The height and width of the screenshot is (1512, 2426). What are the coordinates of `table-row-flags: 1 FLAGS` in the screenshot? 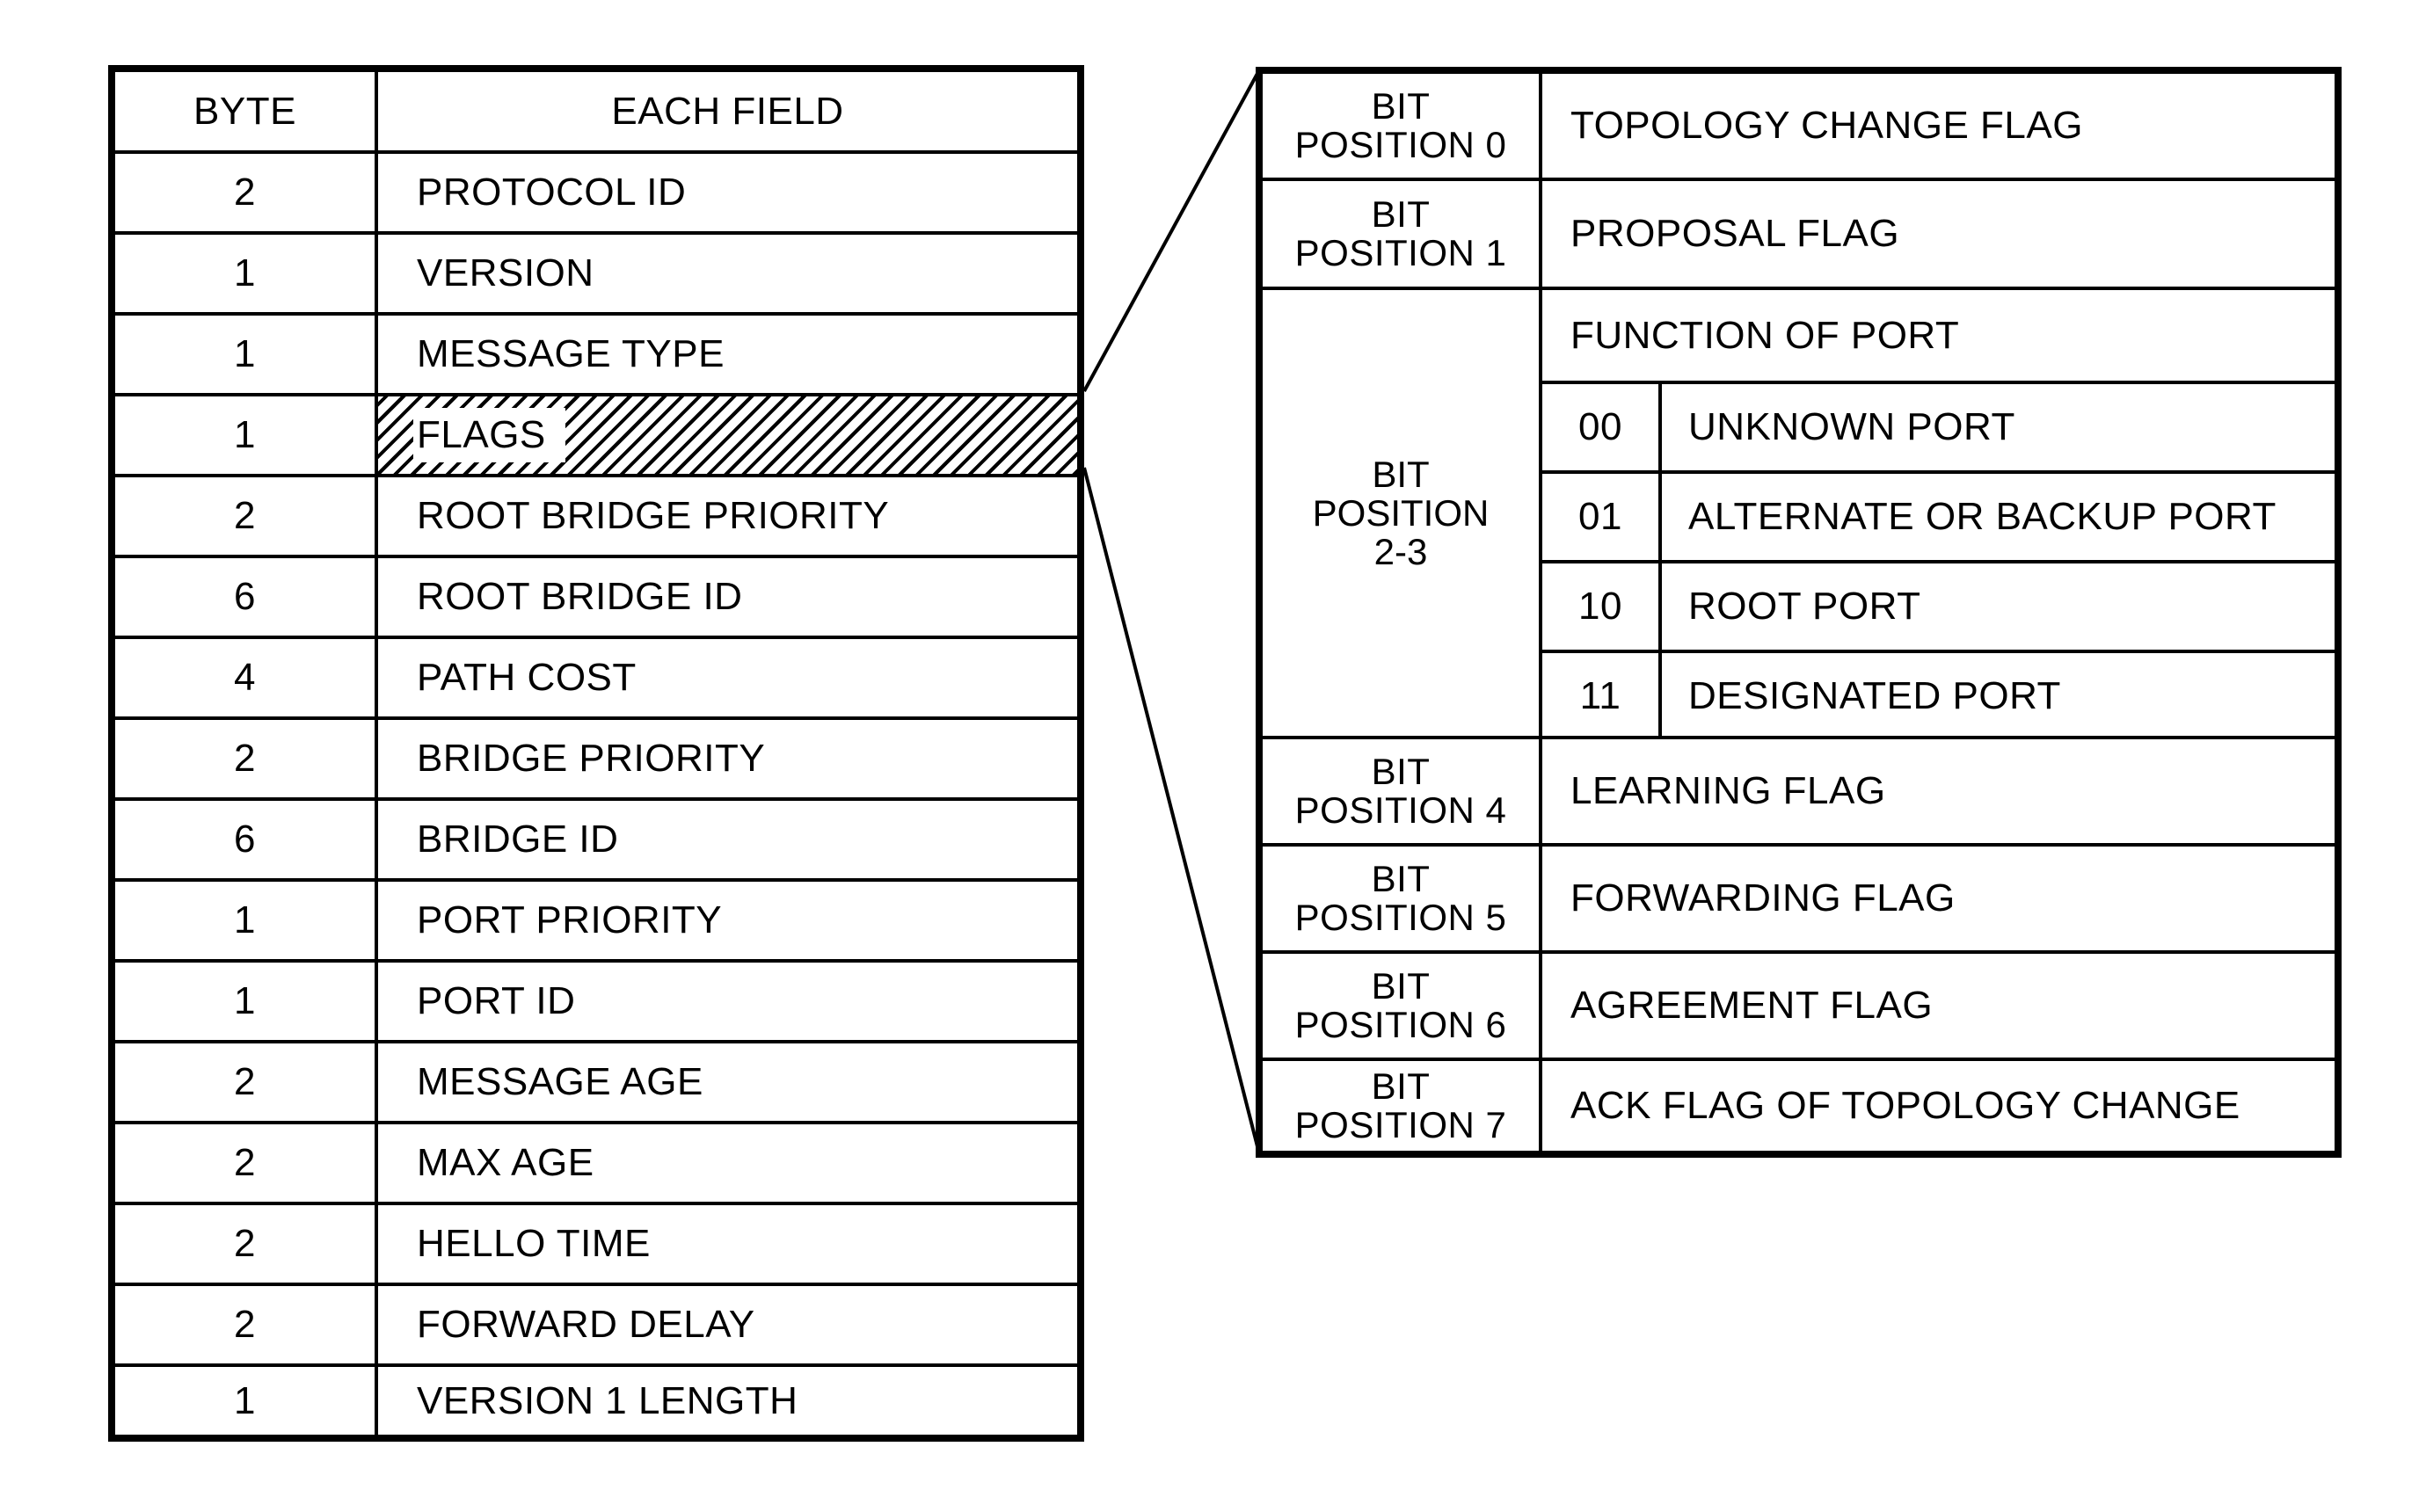 It's located at (596, 434).